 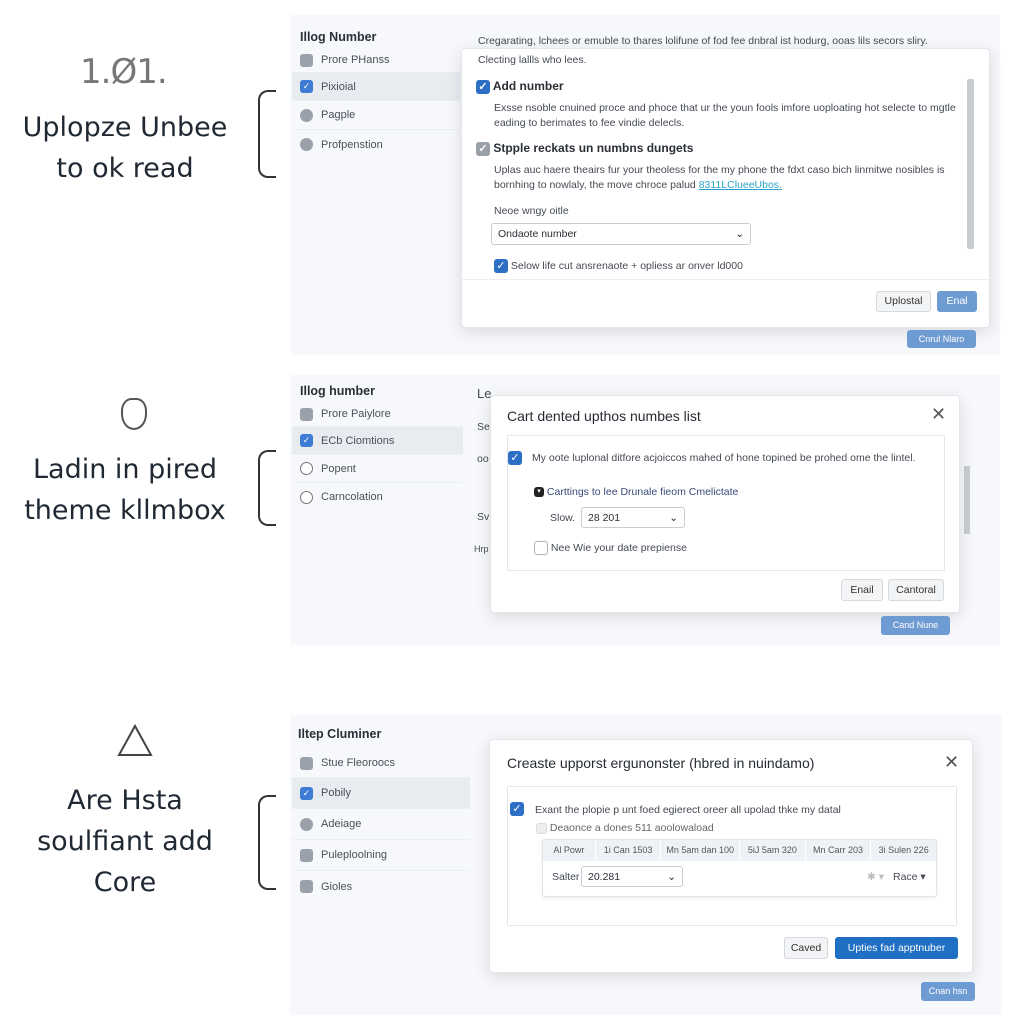 I want to click on rate-label: Race, so click(x=905, y=877).